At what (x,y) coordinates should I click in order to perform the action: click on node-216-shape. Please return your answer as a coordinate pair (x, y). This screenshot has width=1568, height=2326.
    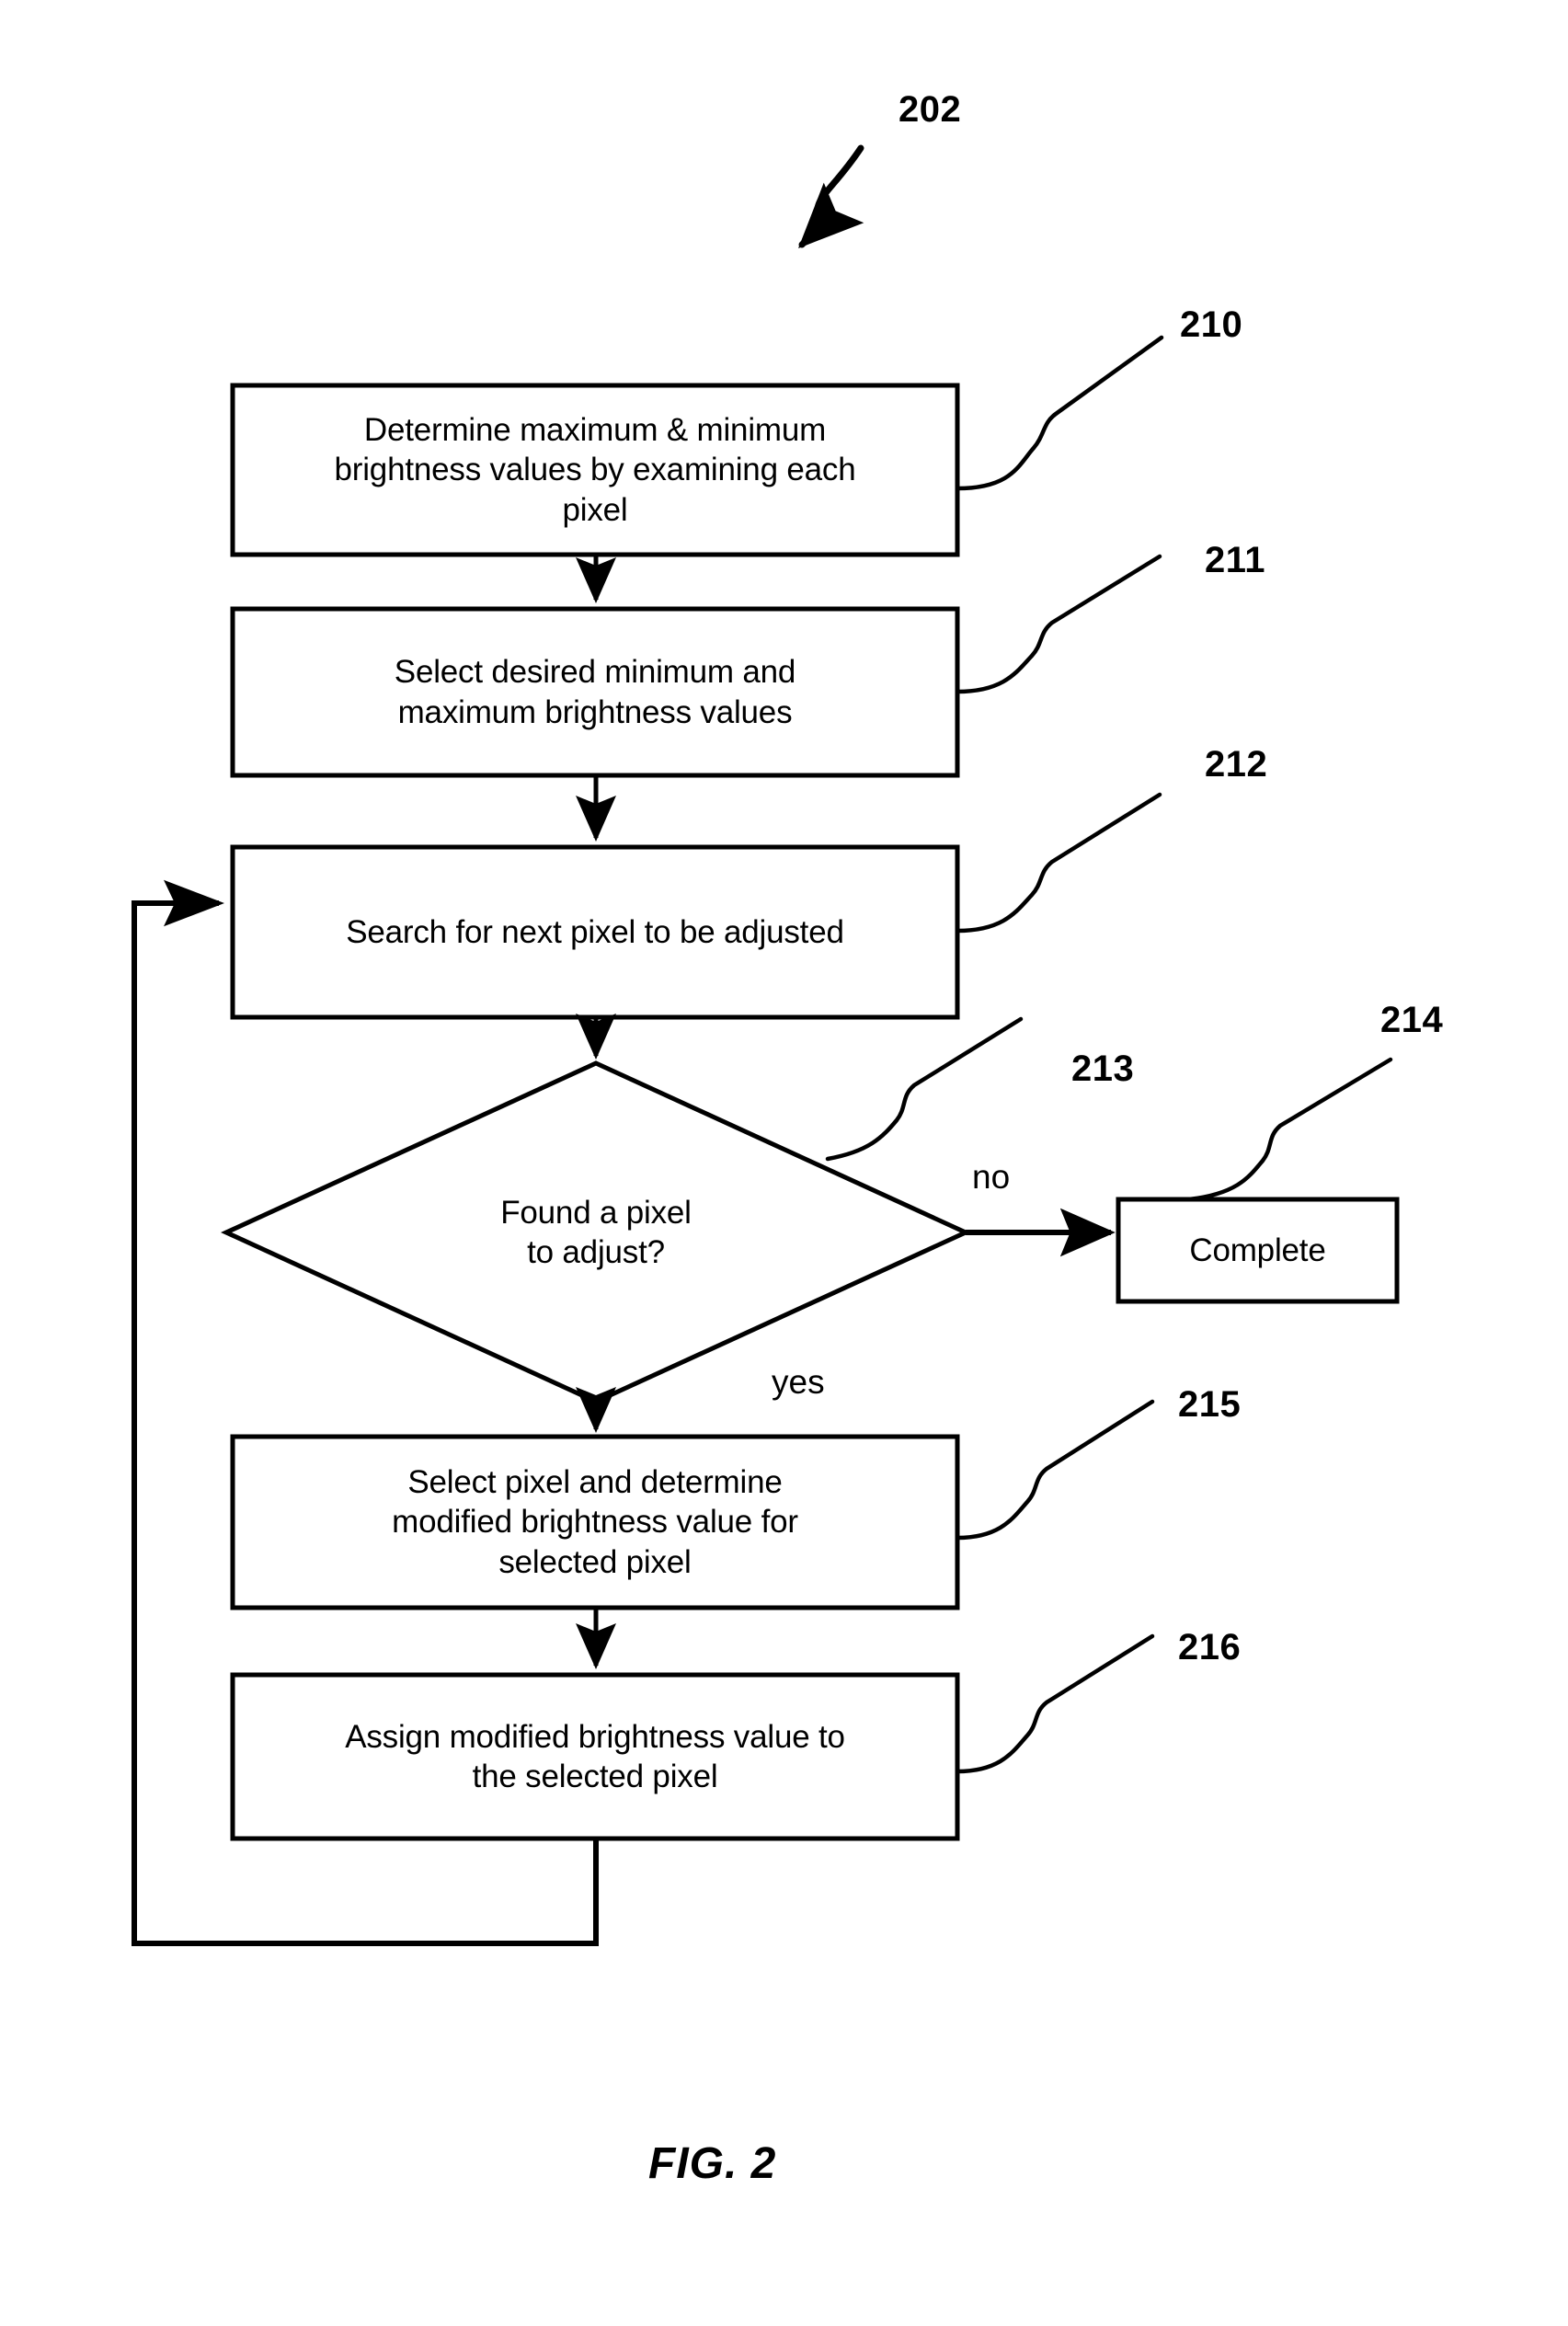
    Looking at the image, I should click on (595, 1757).